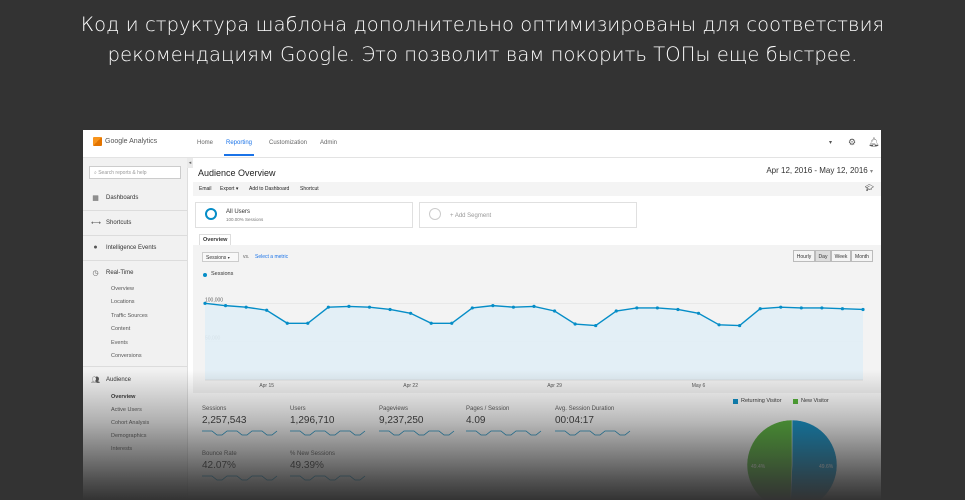  I want to click on visitor-pie-chart: 49.6% 49.4%, so click(792, 459).